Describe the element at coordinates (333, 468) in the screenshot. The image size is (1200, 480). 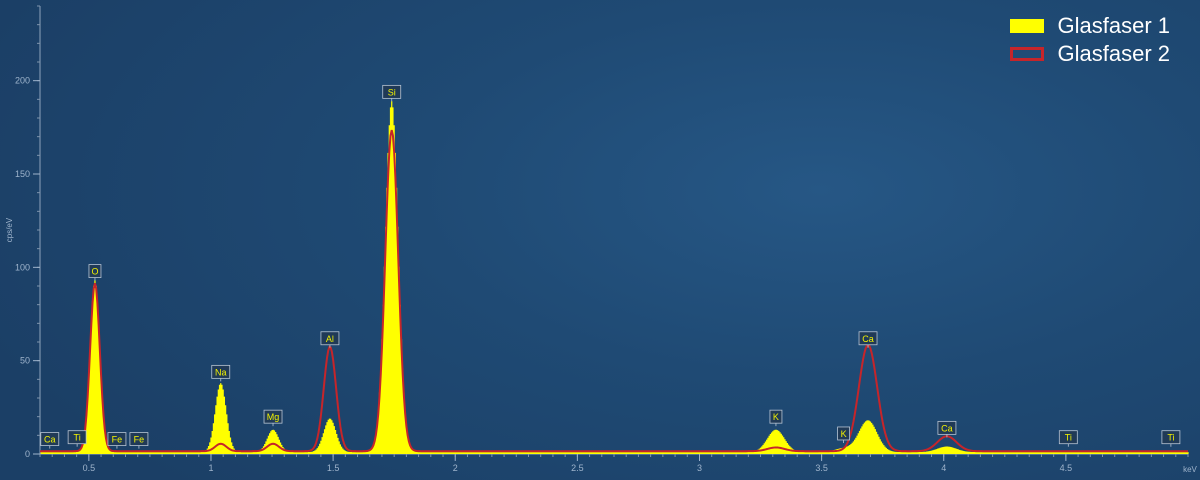
I see `x-tick-label: 1.5` at that location.